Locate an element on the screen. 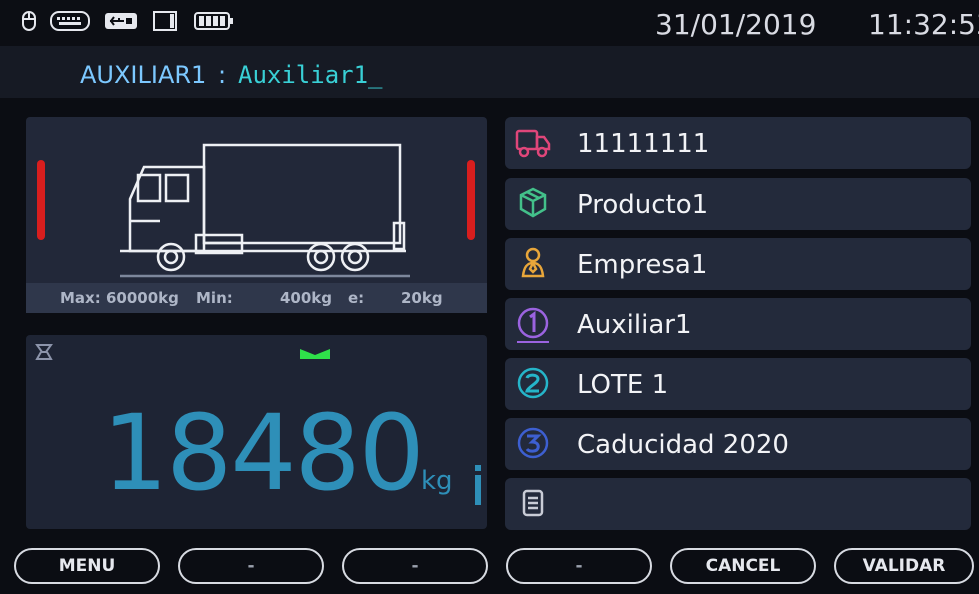 Image resolution: width=979 pixels, height=594 pixels. lote-text: LOTE 1 is located at coordinates (623, 385).